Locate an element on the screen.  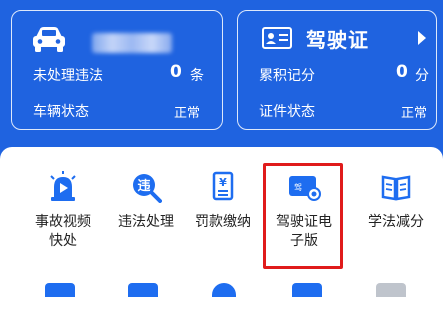
points-unit: 分 is located at coordinates (422, 76).